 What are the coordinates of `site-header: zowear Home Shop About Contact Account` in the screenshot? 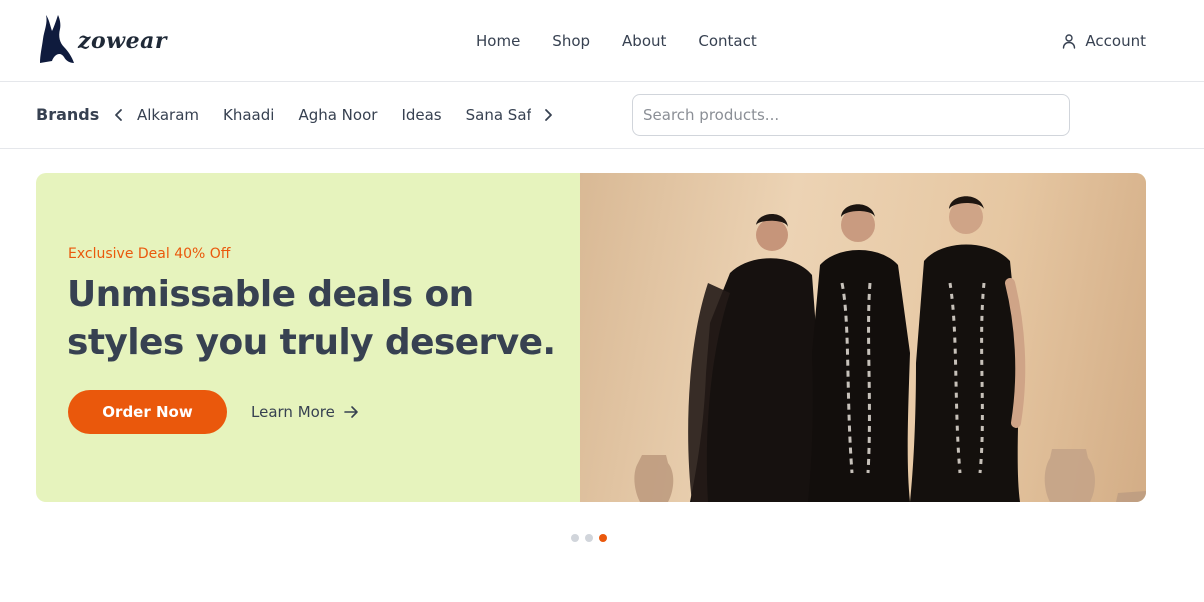 It's located at (602, 41).